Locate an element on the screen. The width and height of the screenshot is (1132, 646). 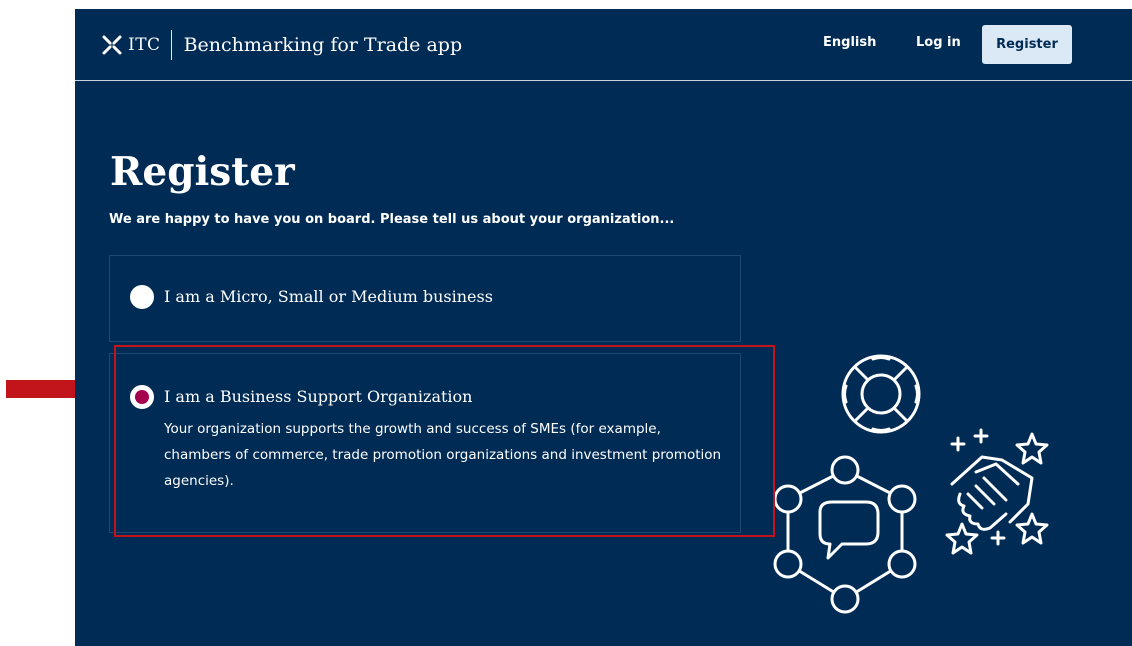
handshake-stars-icon is located at coordinates (997, 491).